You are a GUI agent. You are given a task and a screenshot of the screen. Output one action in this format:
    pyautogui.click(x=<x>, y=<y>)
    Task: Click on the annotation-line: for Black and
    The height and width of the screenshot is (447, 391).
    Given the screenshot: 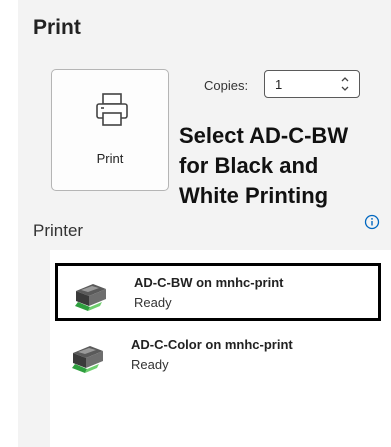 What is the action you would take?
    pyautogui.click(x=249, y=165)
    